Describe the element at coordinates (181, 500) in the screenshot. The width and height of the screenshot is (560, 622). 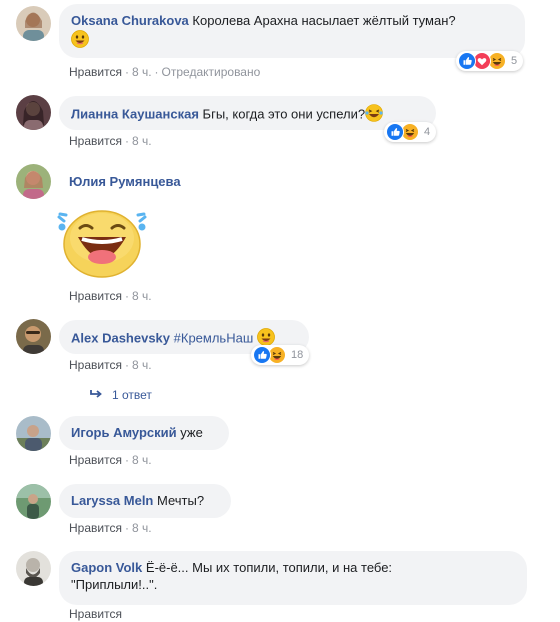
I see `comment-text: Мечты?` at that location.